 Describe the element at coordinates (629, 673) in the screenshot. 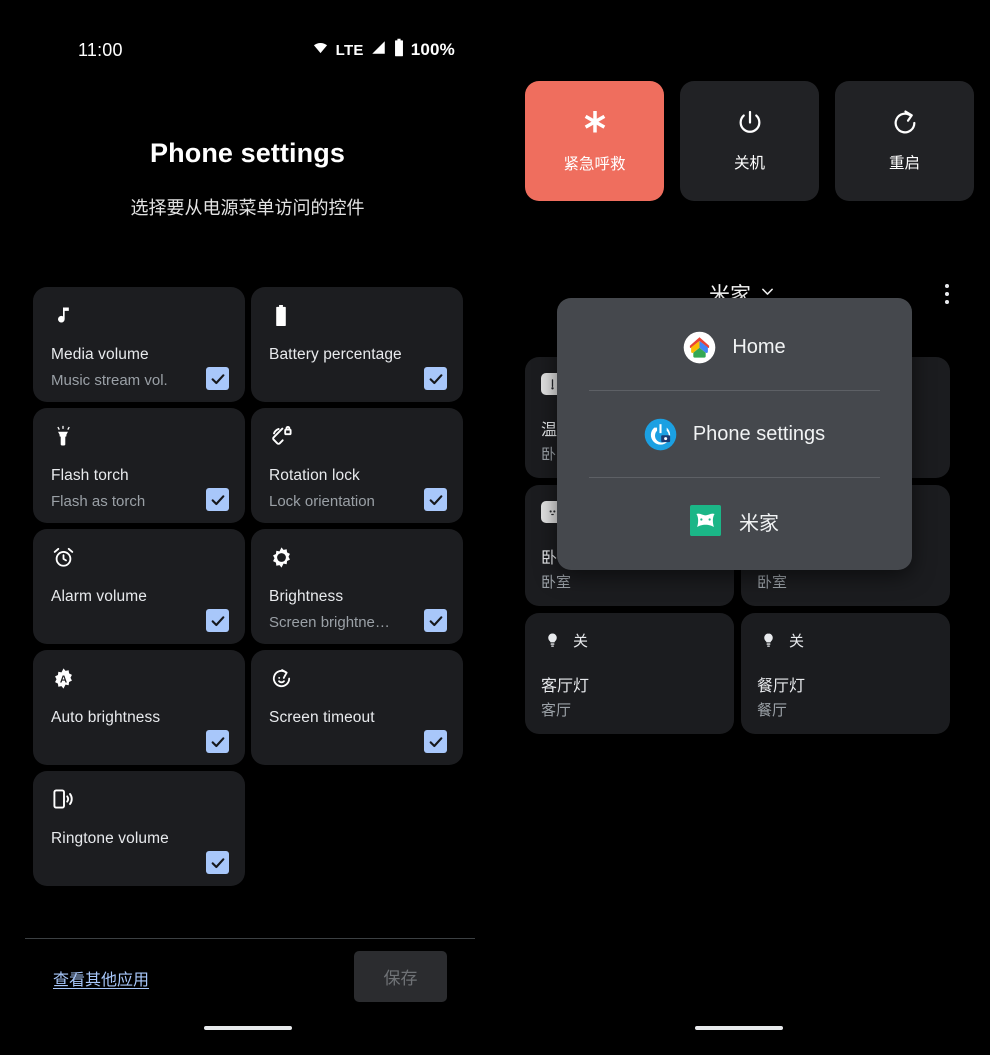

I see `device-card-living-room-light: 关 客厅灯 客厅` at that location.